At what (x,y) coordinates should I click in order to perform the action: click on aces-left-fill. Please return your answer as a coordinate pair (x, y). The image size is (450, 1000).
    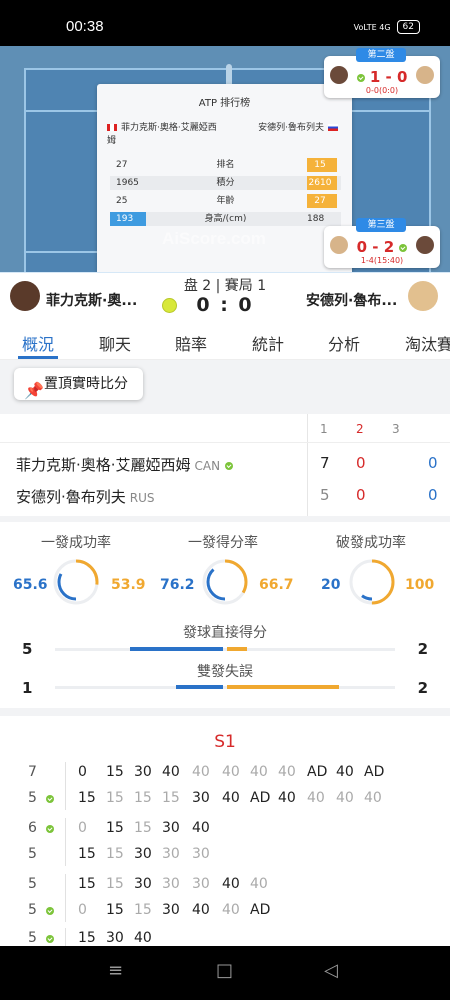
    Looking at the image, I should click on (176, 649).